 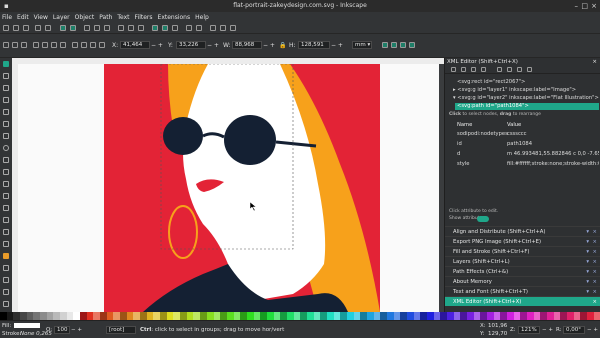 What do you see at coordinates (6, 100) in the screenshot?
I see `zoom-tool-icon` at bounding box center [6, 100].